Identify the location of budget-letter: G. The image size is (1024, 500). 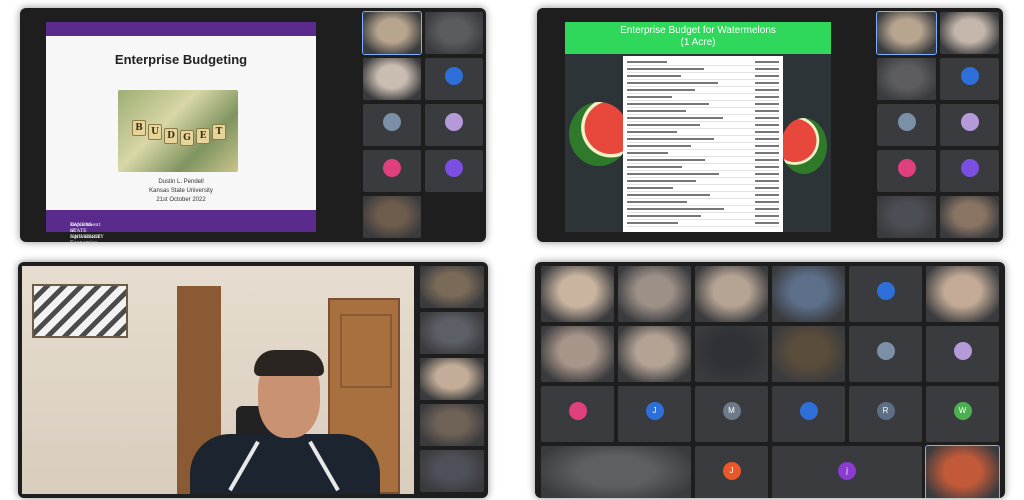
(187, 138).